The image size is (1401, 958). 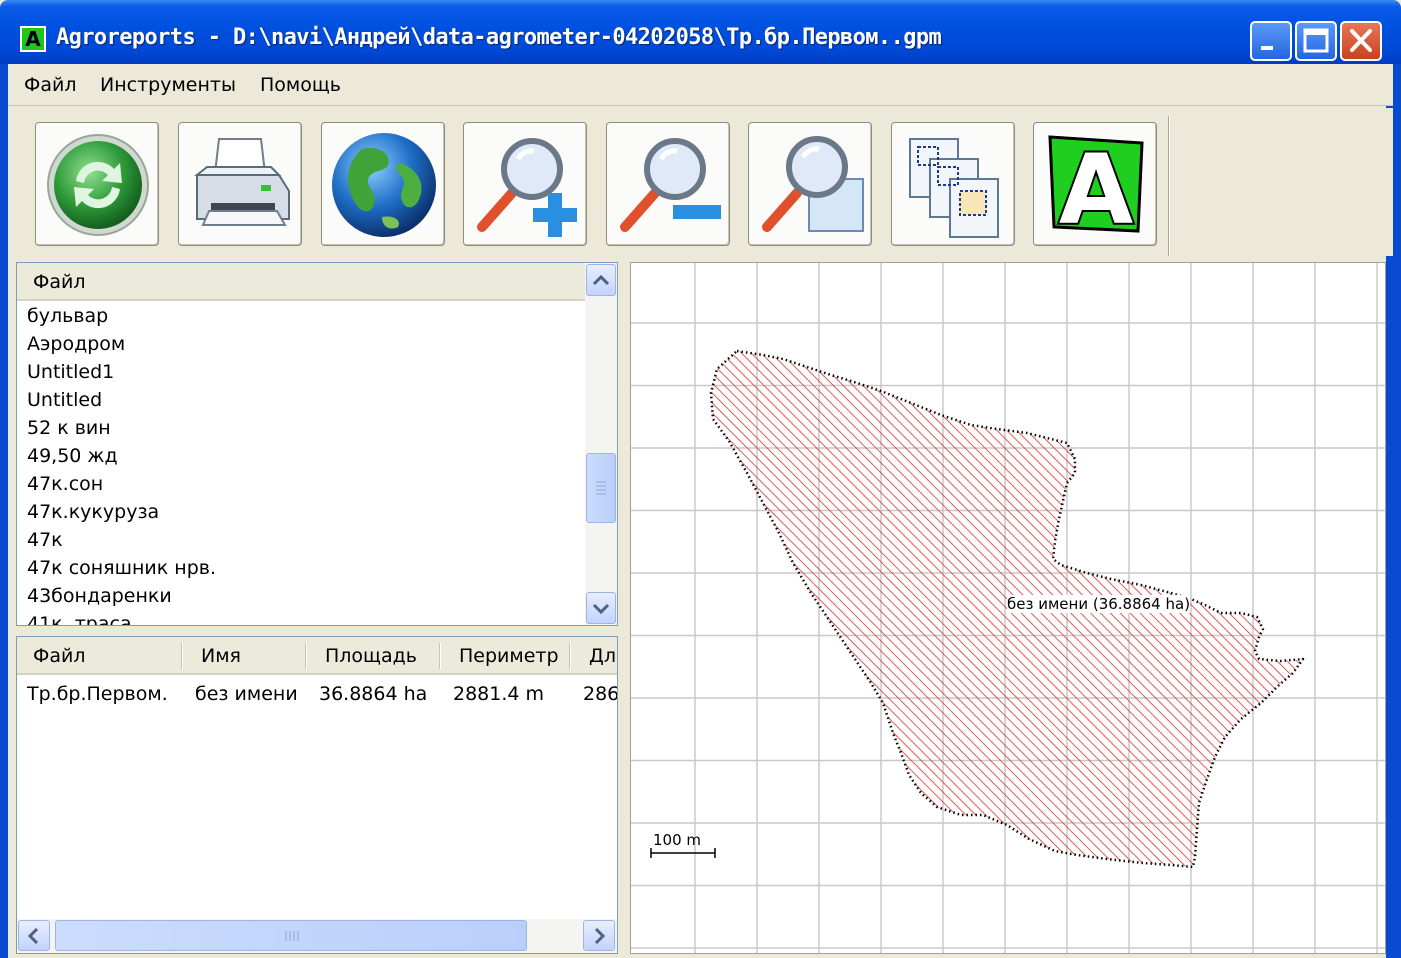 I want to click on multi-page-button, so click(x=953, y=184).